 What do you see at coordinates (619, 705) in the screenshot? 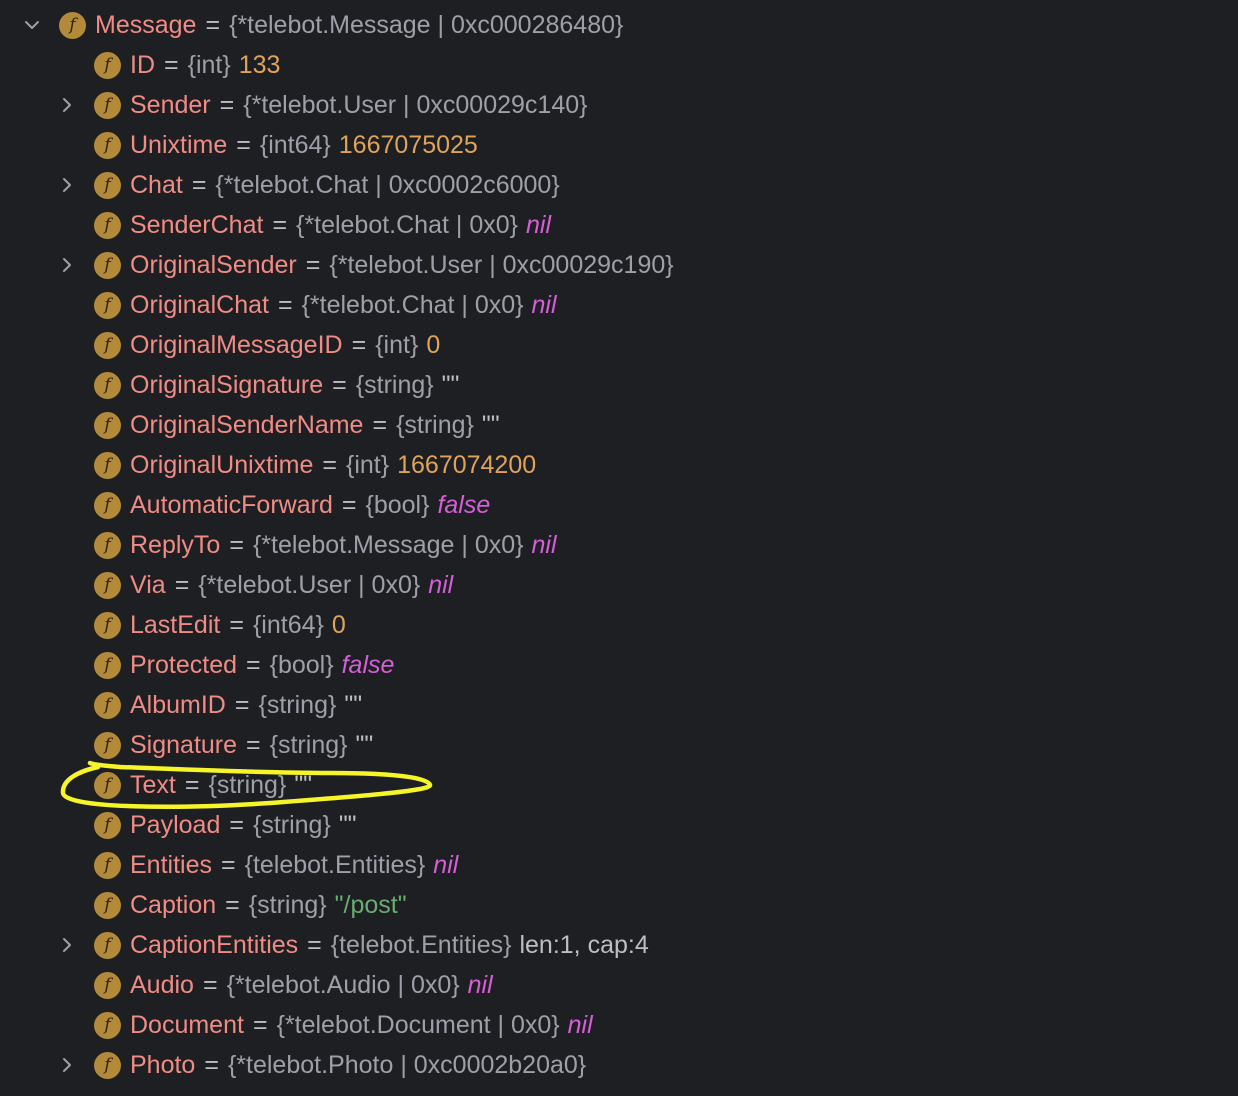
I see `tree-row-albumid: f AlbumID = {string} ""` at bounding box center [619, 705].